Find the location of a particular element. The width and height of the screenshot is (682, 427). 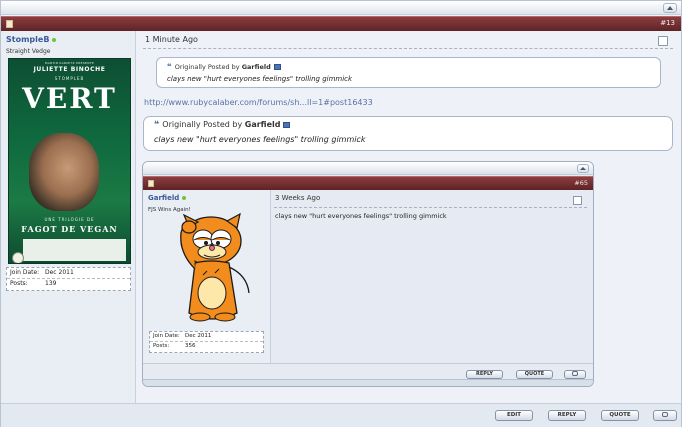

embedded-post-bottom-strip is located at coordinates (368, 382).